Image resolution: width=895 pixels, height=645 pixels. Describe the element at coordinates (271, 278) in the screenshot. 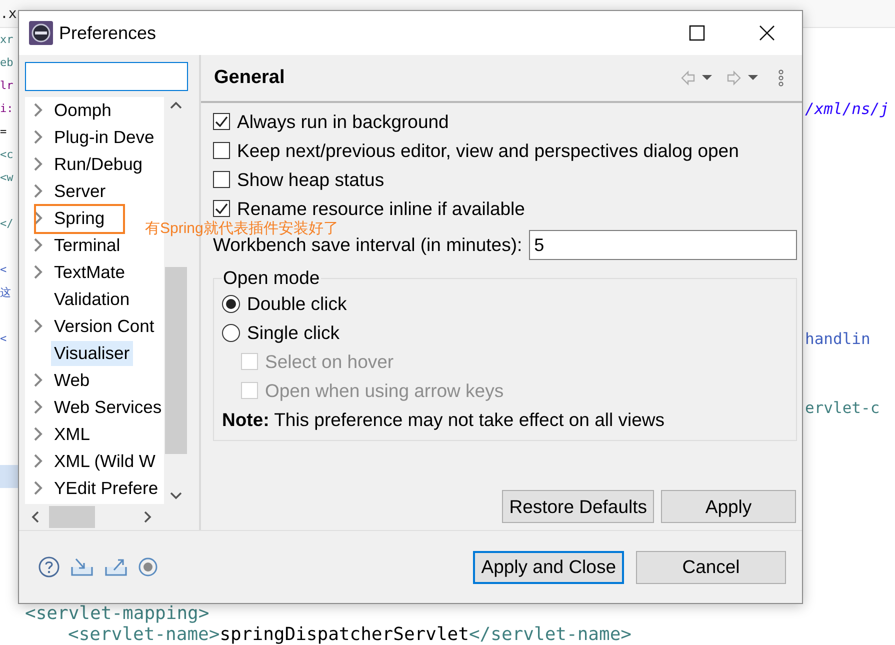

I see `group-title: Open mode` at that location.